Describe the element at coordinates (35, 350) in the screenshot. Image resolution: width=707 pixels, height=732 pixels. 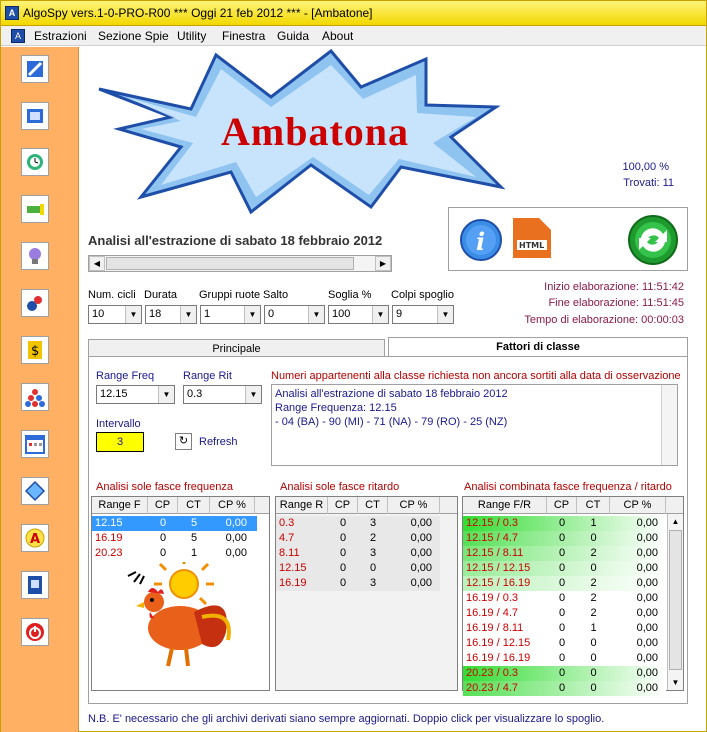
I see `tool-button-dollar: $` at that location.